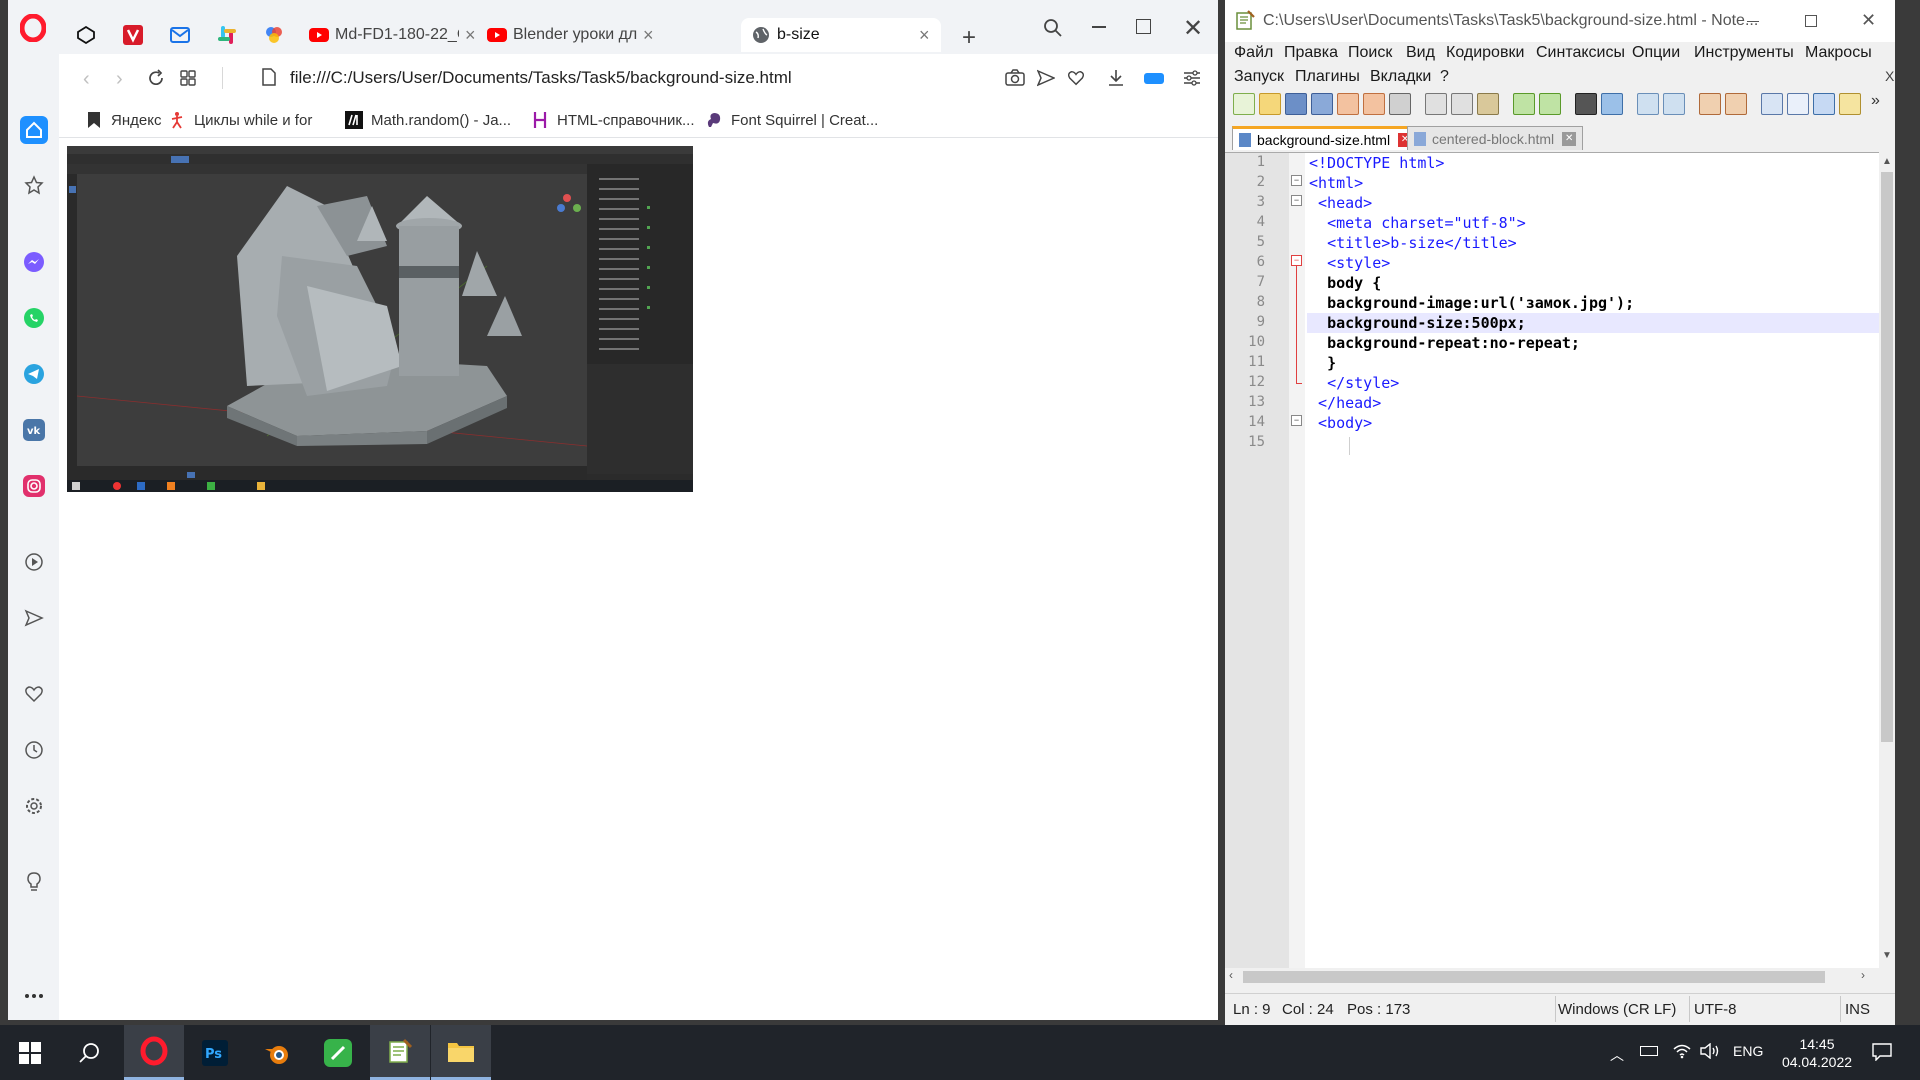 This screenshot has height=1080, width=1920. What do you see at coordinates (1649, 1051) in the screenshot?
I see `battery-icon` at bounding box center [1649, 1051].